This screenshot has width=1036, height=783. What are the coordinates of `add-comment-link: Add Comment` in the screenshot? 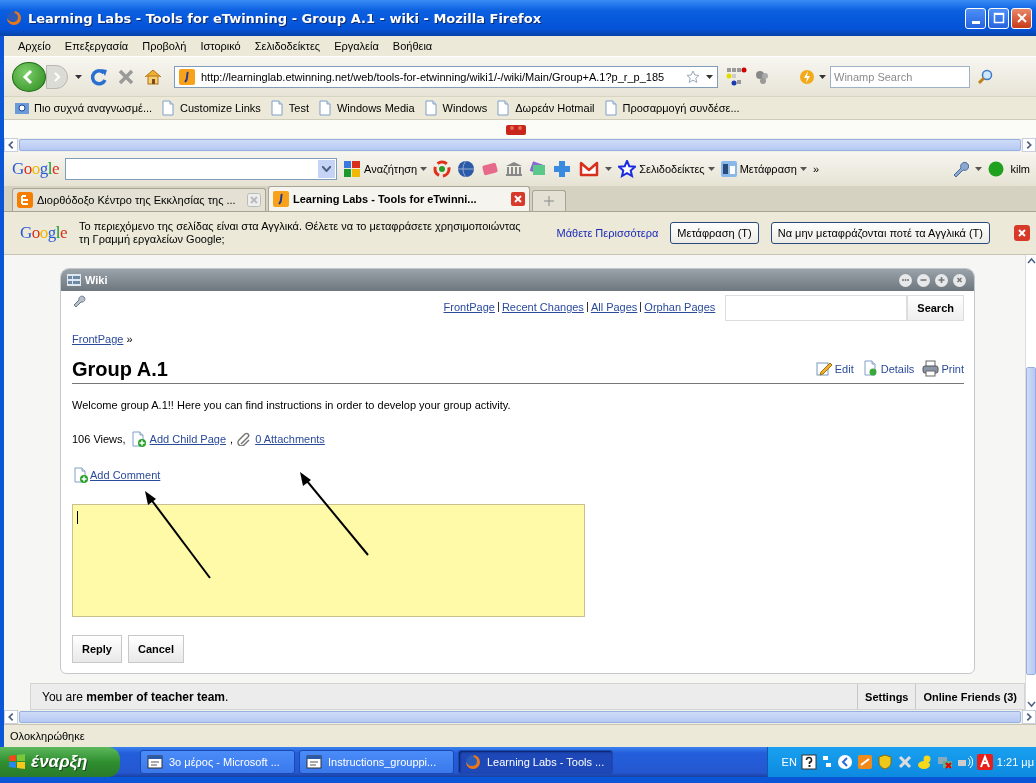 It's located at (116, 475).